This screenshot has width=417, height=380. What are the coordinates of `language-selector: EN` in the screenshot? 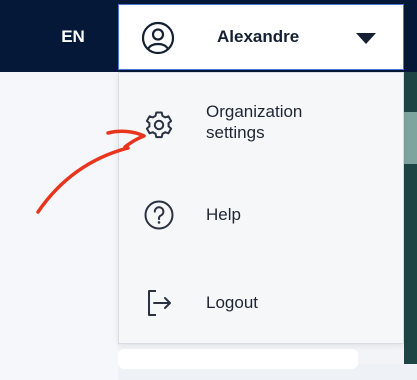 It's located at (73, 37).